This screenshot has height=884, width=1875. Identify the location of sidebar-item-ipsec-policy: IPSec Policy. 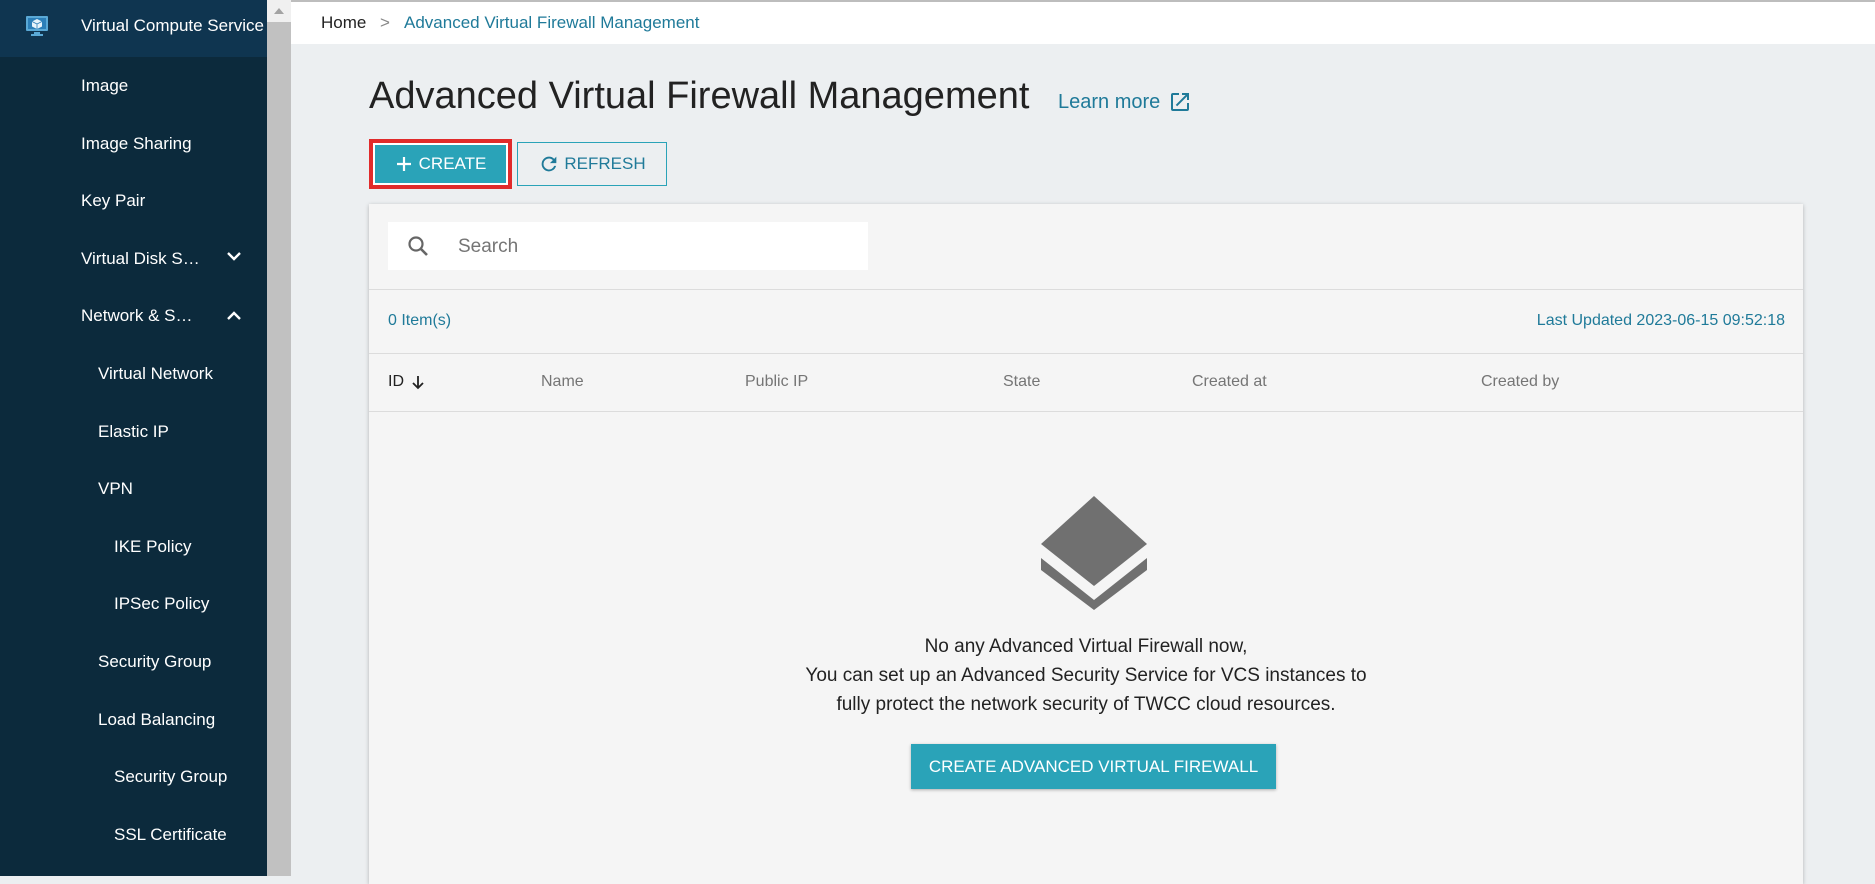
(161, 604).